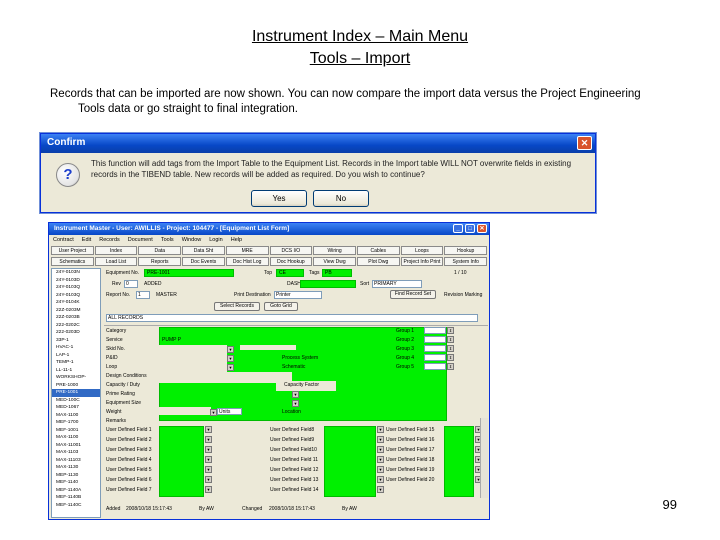 The height and width of the screenshot is (540, 720). I want to click on group-5-field, so click(435, 366).